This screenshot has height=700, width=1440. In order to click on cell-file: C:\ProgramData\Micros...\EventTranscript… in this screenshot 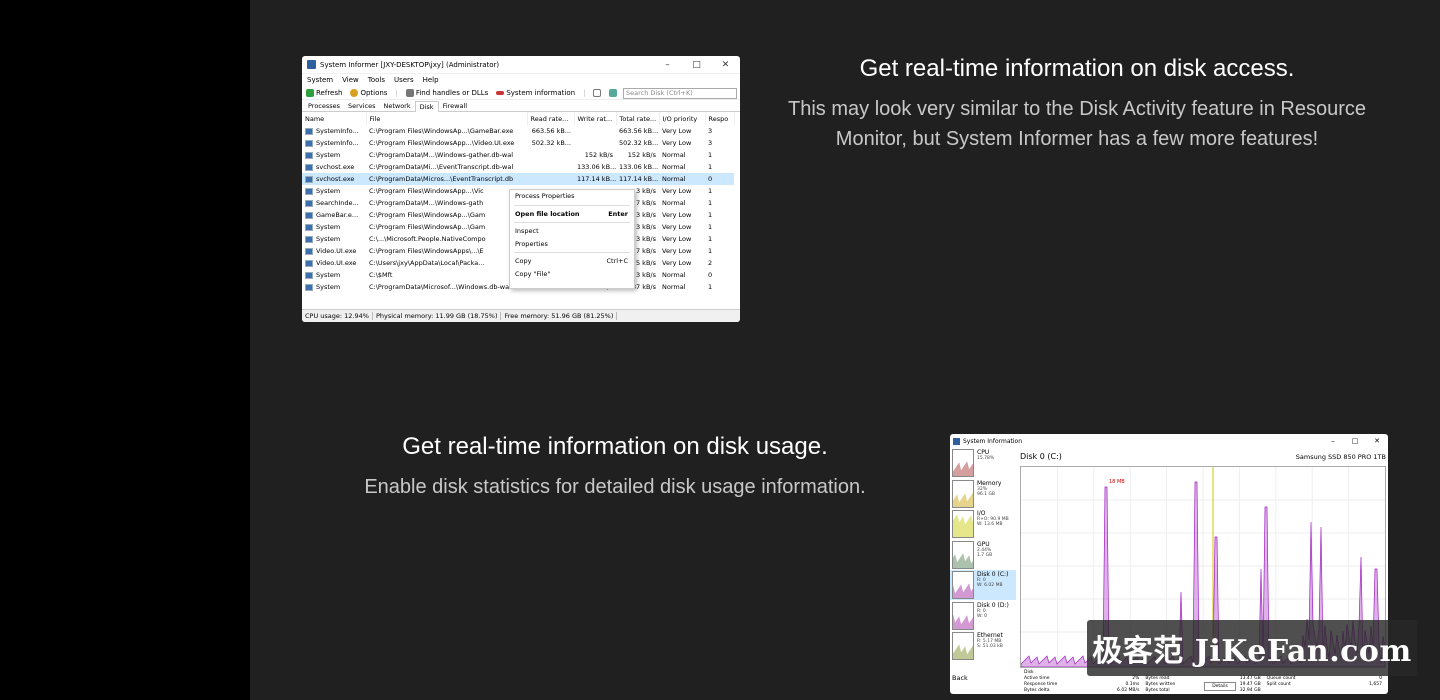, I will do `click(446, 179)`.